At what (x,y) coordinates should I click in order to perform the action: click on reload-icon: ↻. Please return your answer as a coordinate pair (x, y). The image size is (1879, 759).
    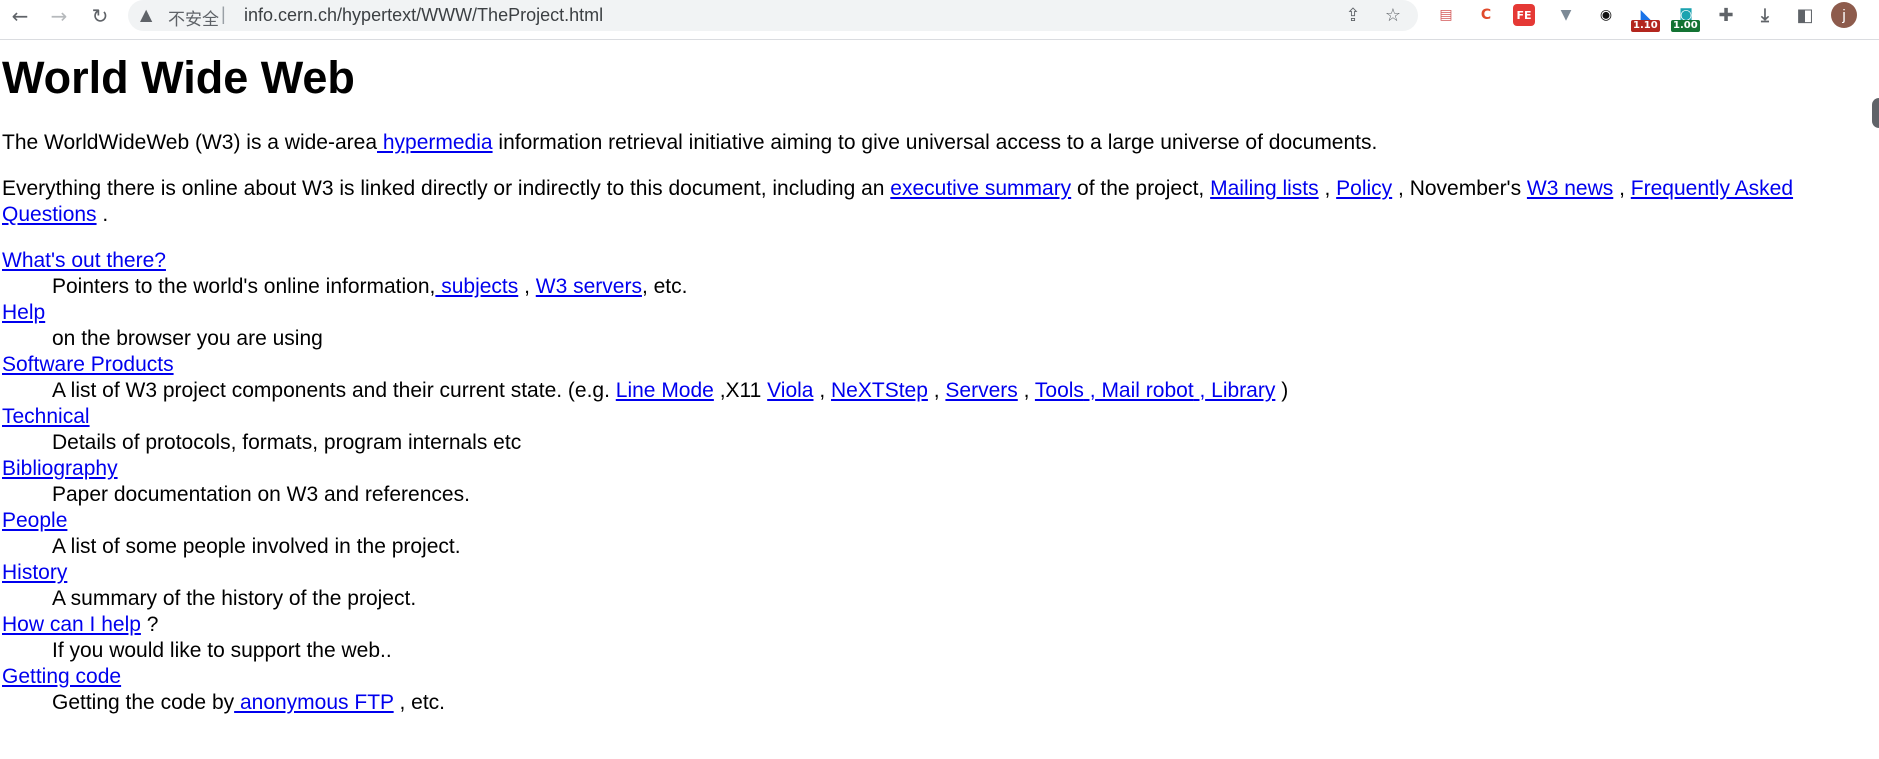
    Looking at the image, I should click on (100, 16).